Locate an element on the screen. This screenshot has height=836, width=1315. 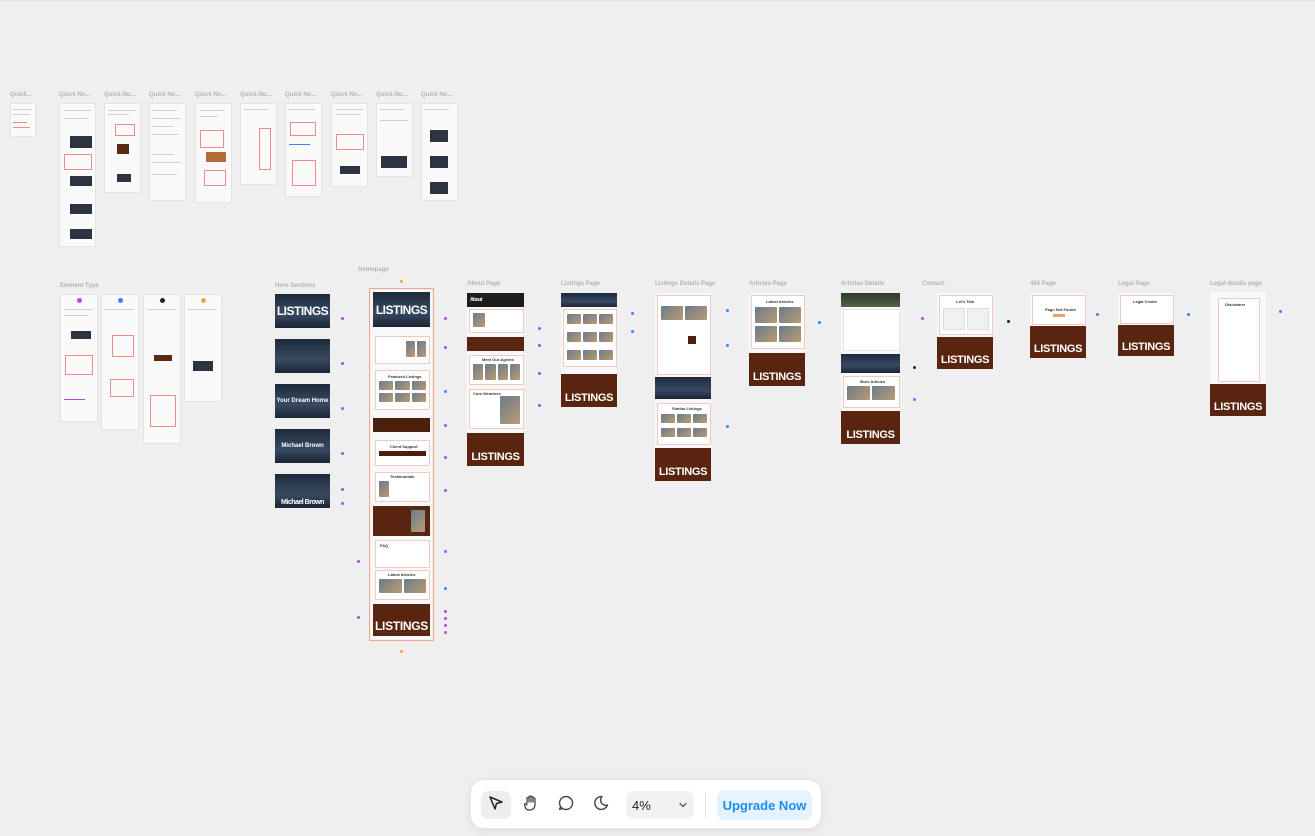
homepage-footer: LISTINGS is located at coordinates (401, 620).